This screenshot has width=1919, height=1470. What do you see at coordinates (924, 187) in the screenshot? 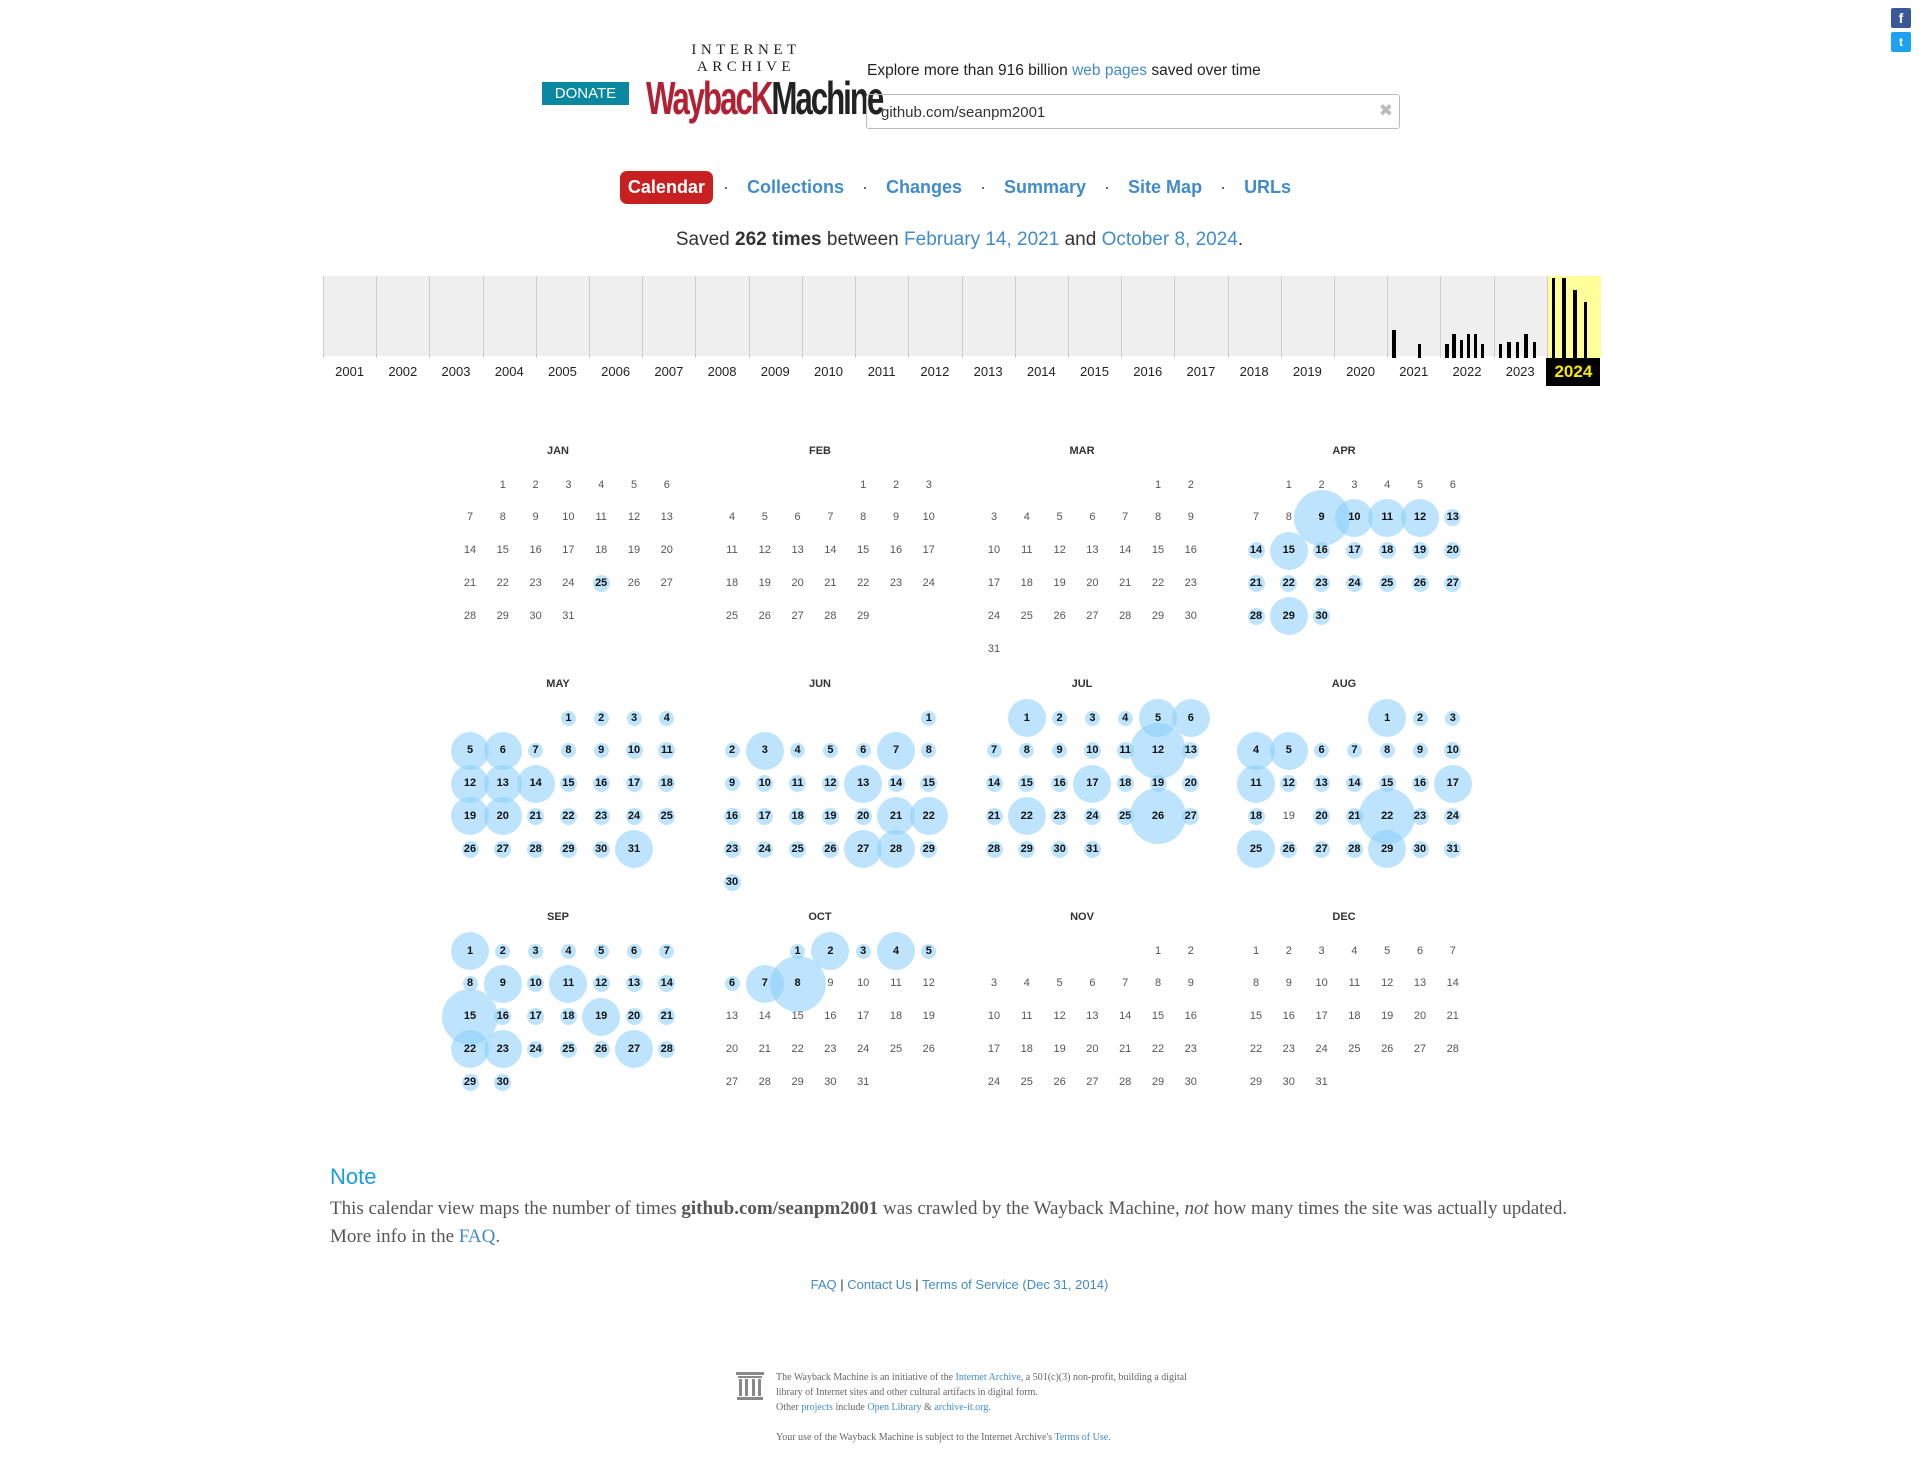
I see `tab-changes: Changes` at bounding box center [924, 187].